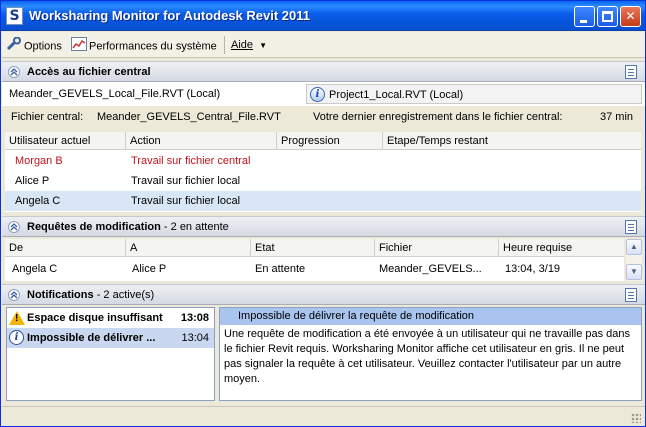 This screenshot has height=427, width=646. I want to click on minimize-button, so click(584, 16).